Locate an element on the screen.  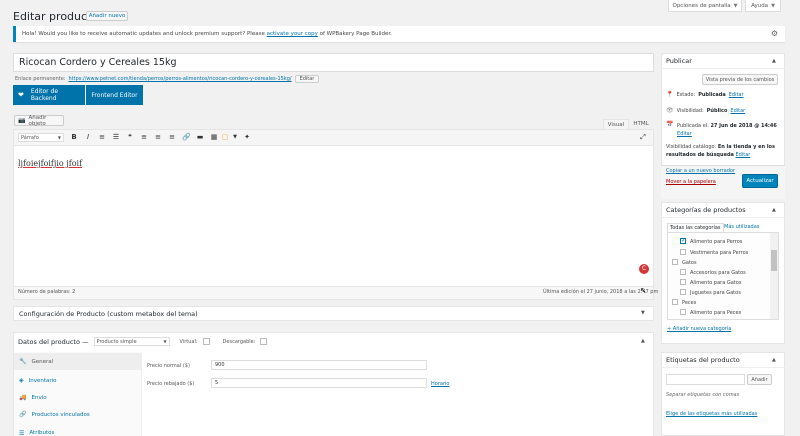
categories-tab-used: Más utilizadas is located at coordinates (741, 227).